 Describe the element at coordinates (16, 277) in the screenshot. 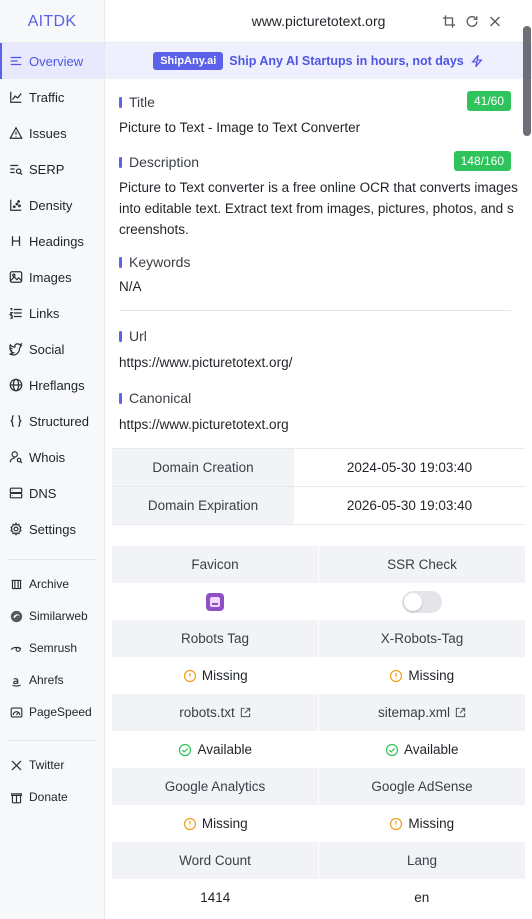

I see `images-icon` at that location.